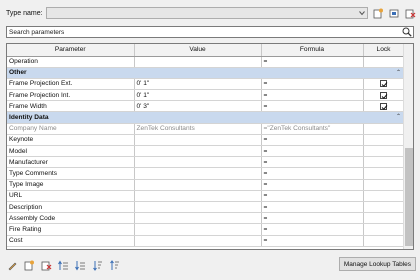 The width and height of the screenshot is (420, 280). What do you see at coordinates (198, 106) in the screenshot?
I see `value-cell: 0' 3"` at bounding box center [198, 106].